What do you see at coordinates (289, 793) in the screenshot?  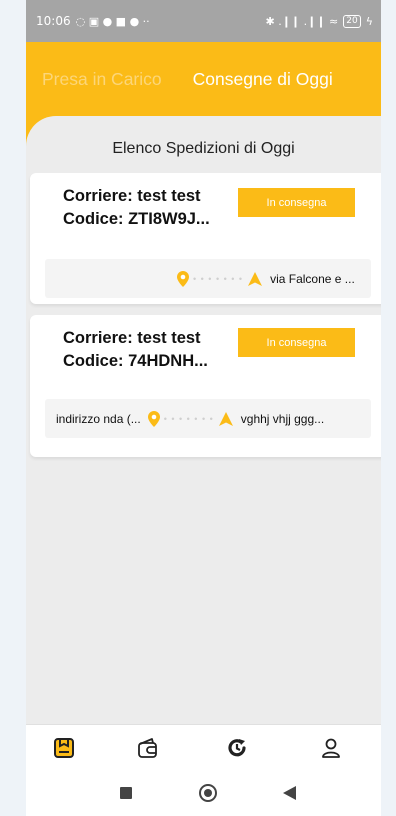 I see `back-button` at bounding box center [289, 793].